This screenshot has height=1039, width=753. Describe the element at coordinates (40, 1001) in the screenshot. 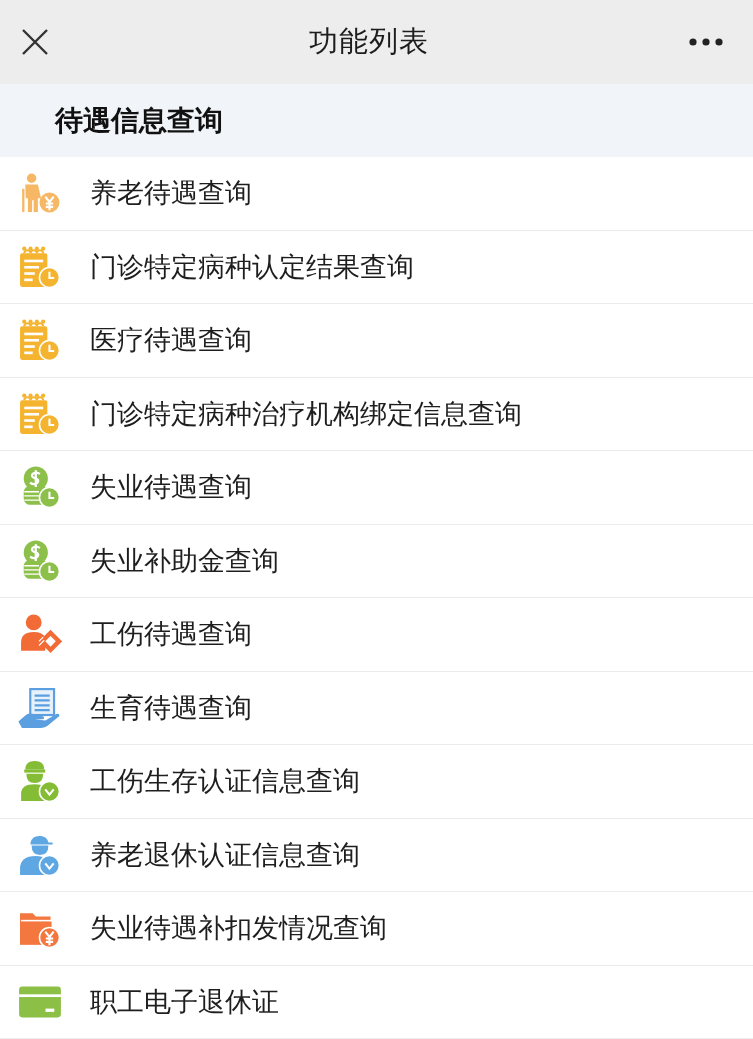

I see `card-icon` at that location.